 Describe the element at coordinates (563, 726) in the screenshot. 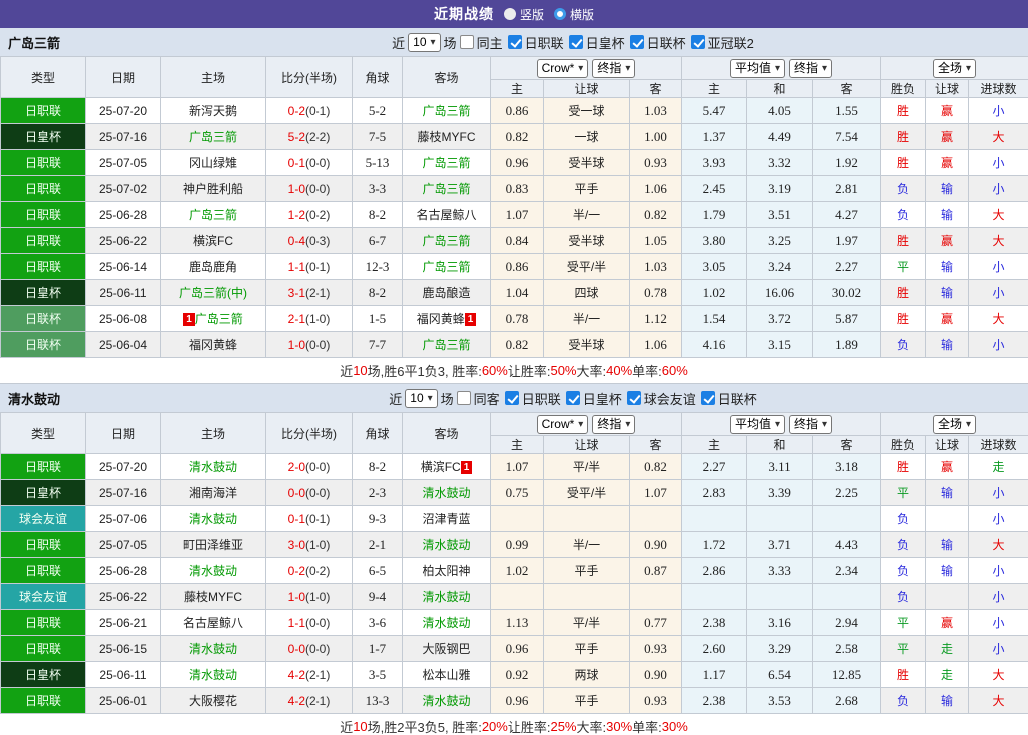

I see `summary-segment: 25%` at that location.